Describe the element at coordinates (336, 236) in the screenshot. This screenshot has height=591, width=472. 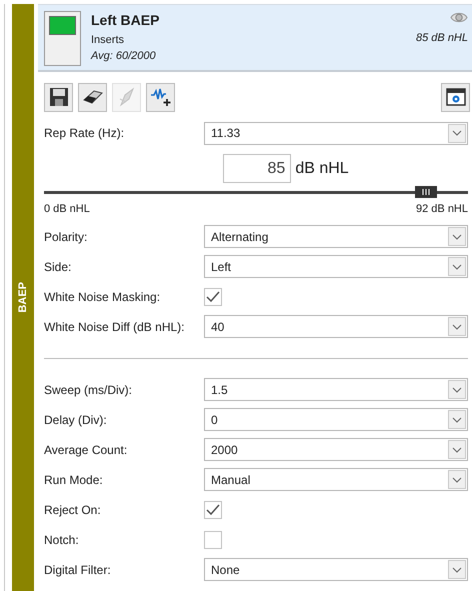
I see `dropdown: Alternating` at that location.